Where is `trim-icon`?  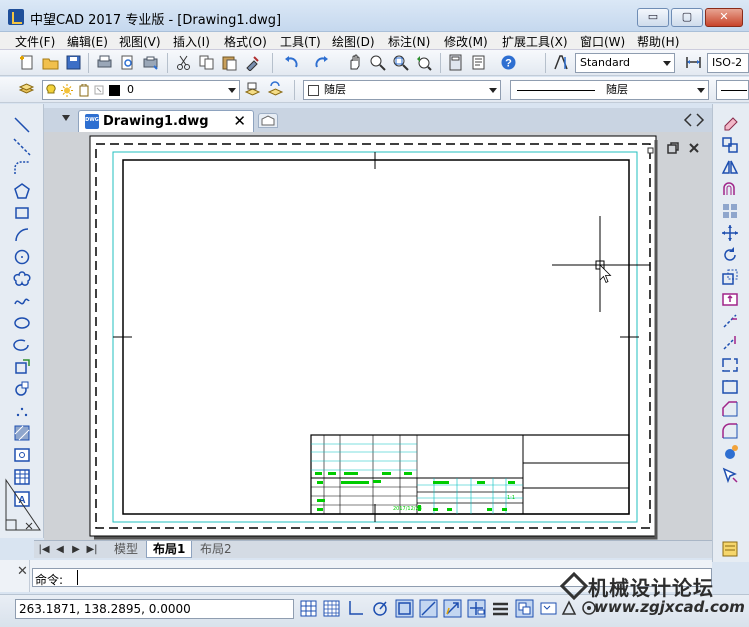 trim-icon is located at coordinates (730, 321).